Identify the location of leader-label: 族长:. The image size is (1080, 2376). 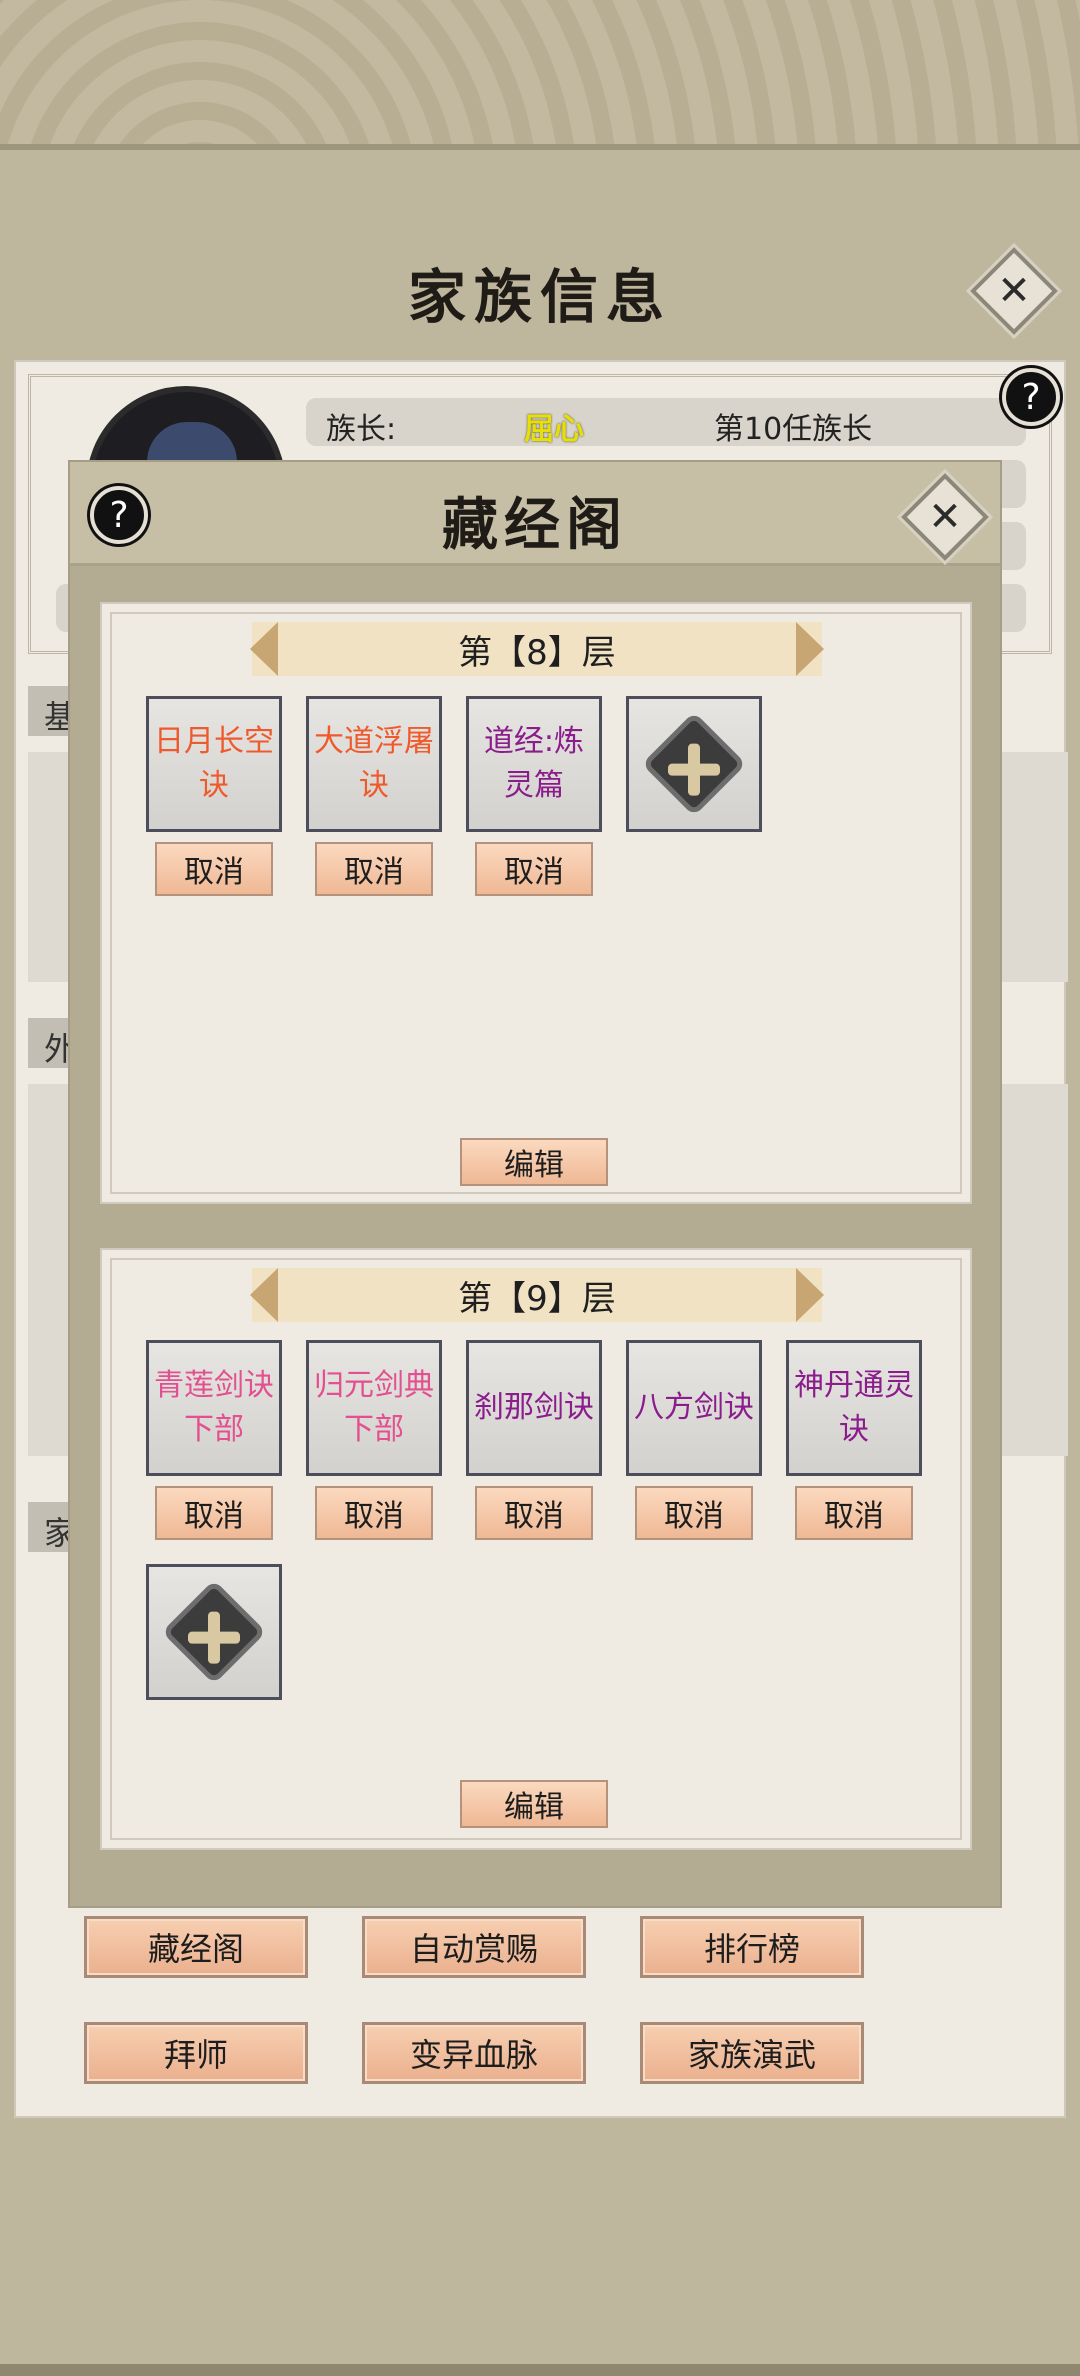
(361, 429).